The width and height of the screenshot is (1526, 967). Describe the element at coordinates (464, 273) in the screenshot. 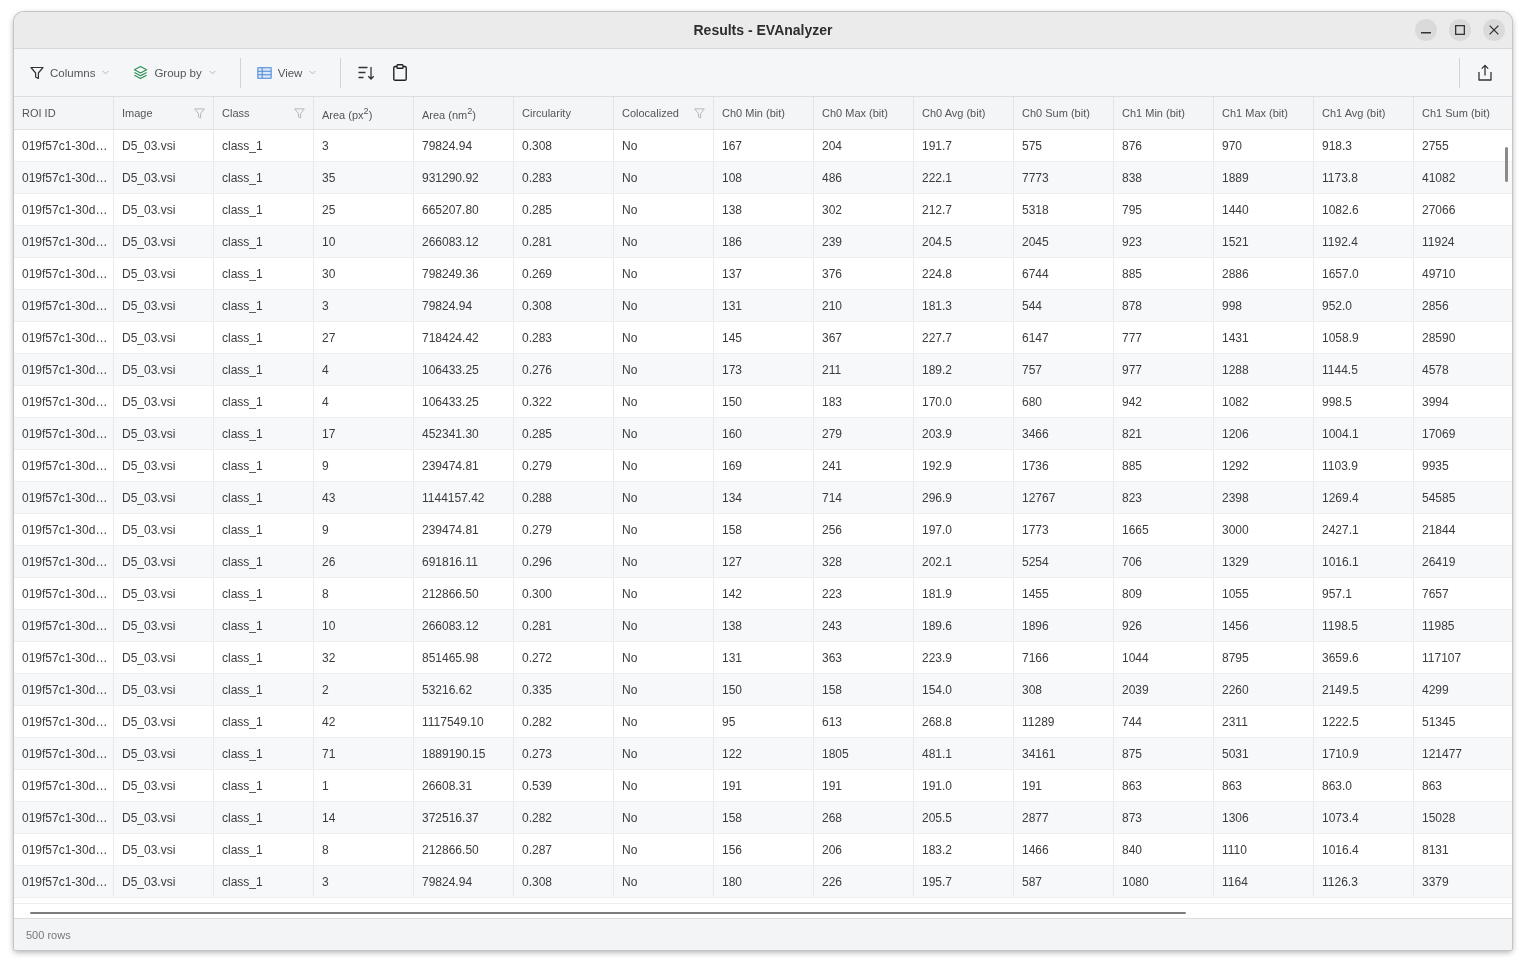

I see `table-cell: 798249.36` at that location.